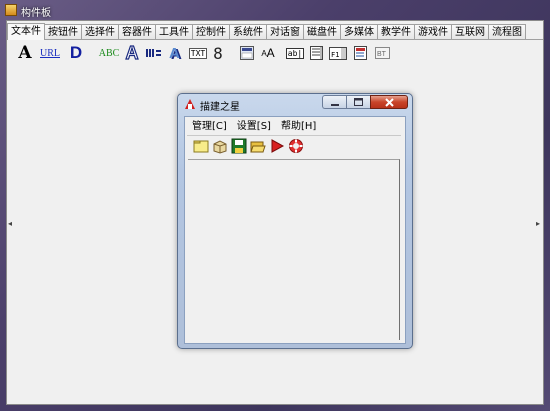 This screenshot has height=411, width=550. I want to click on memo-icon, so click(316, 53).